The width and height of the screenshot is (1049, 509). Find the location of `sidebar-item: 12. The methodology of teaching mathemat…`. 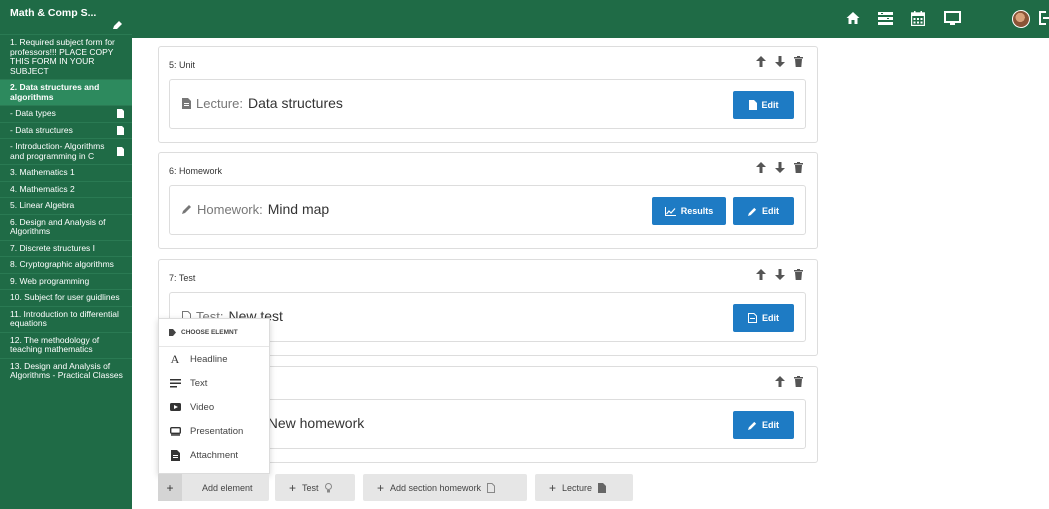

sidebar-item: 12. The methodology of teaching mathemat… is located at coordinates (66, 344).